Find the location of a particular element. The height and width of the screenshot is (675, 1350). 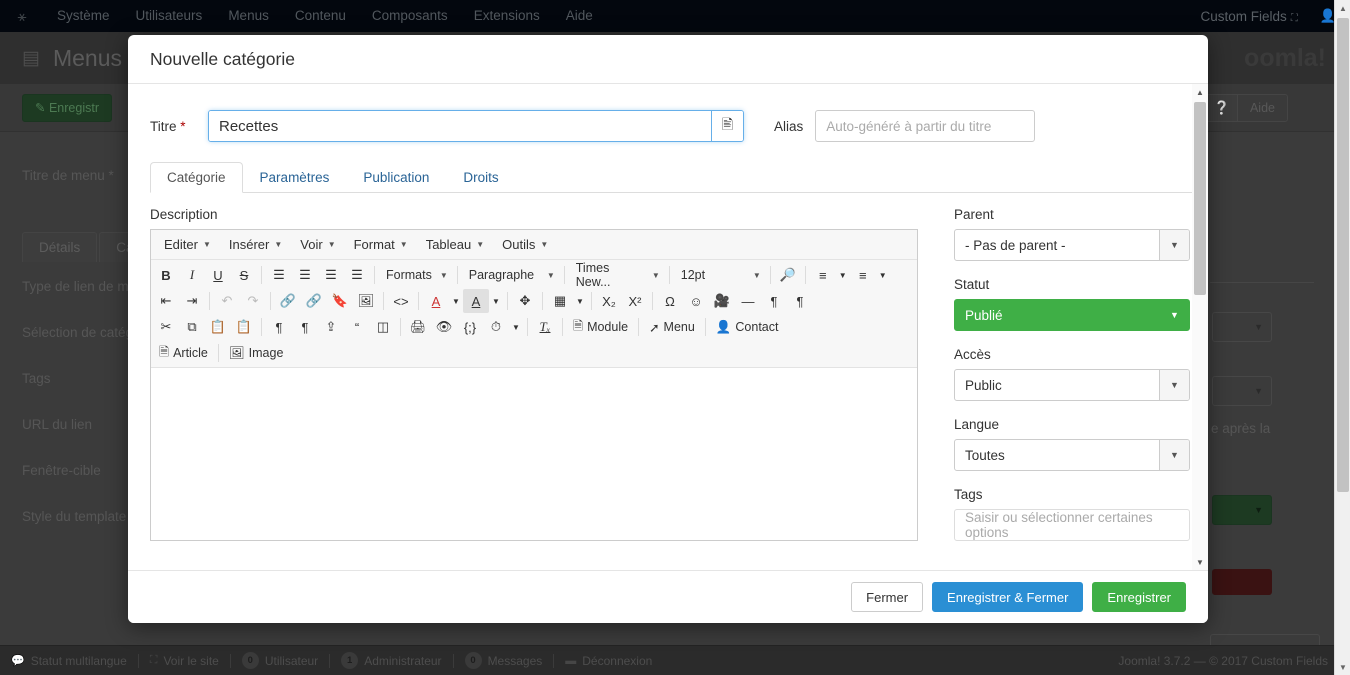

emoticon-icon: ☺ is located at coordinates (696, 301).